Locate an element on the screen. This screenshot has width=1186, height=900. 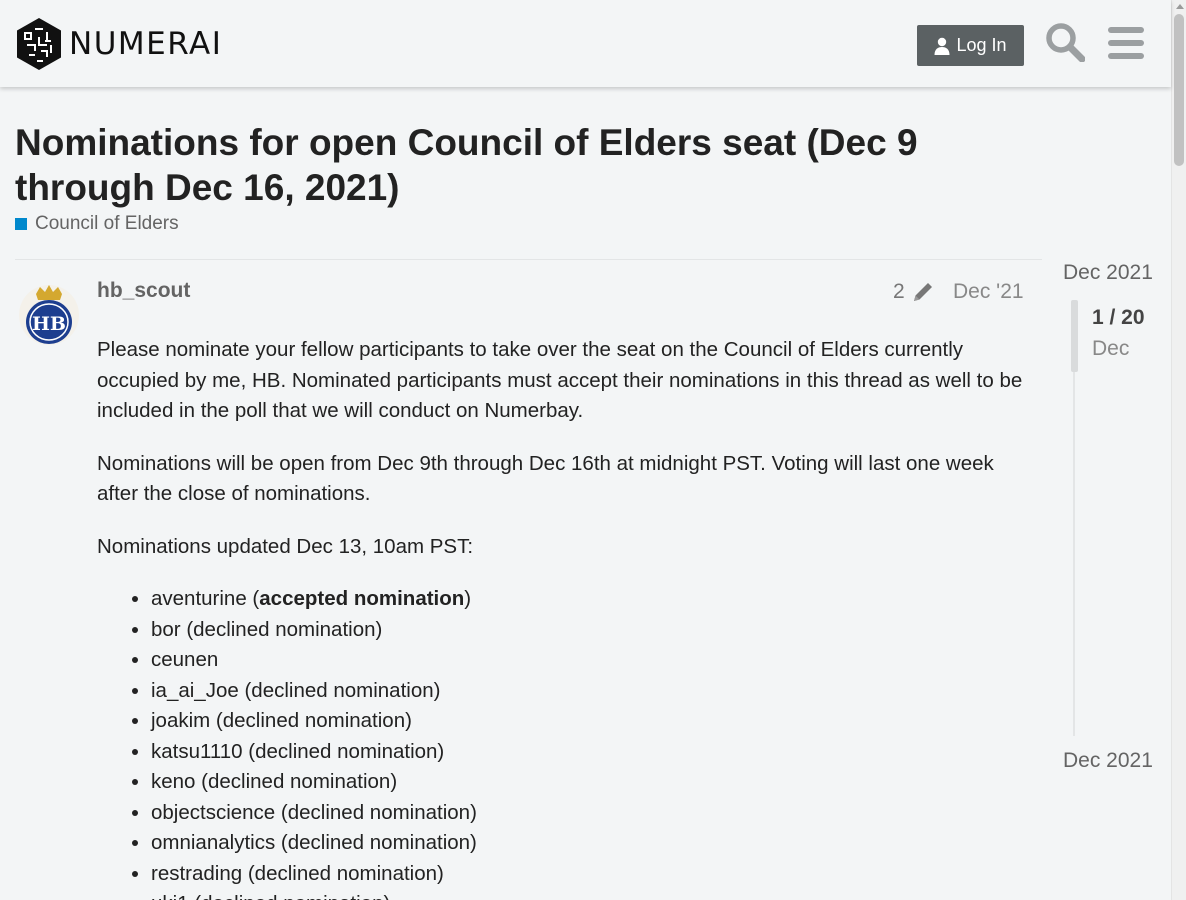
list-item: bor (declined nomination) is located at coordinates (594, 630).